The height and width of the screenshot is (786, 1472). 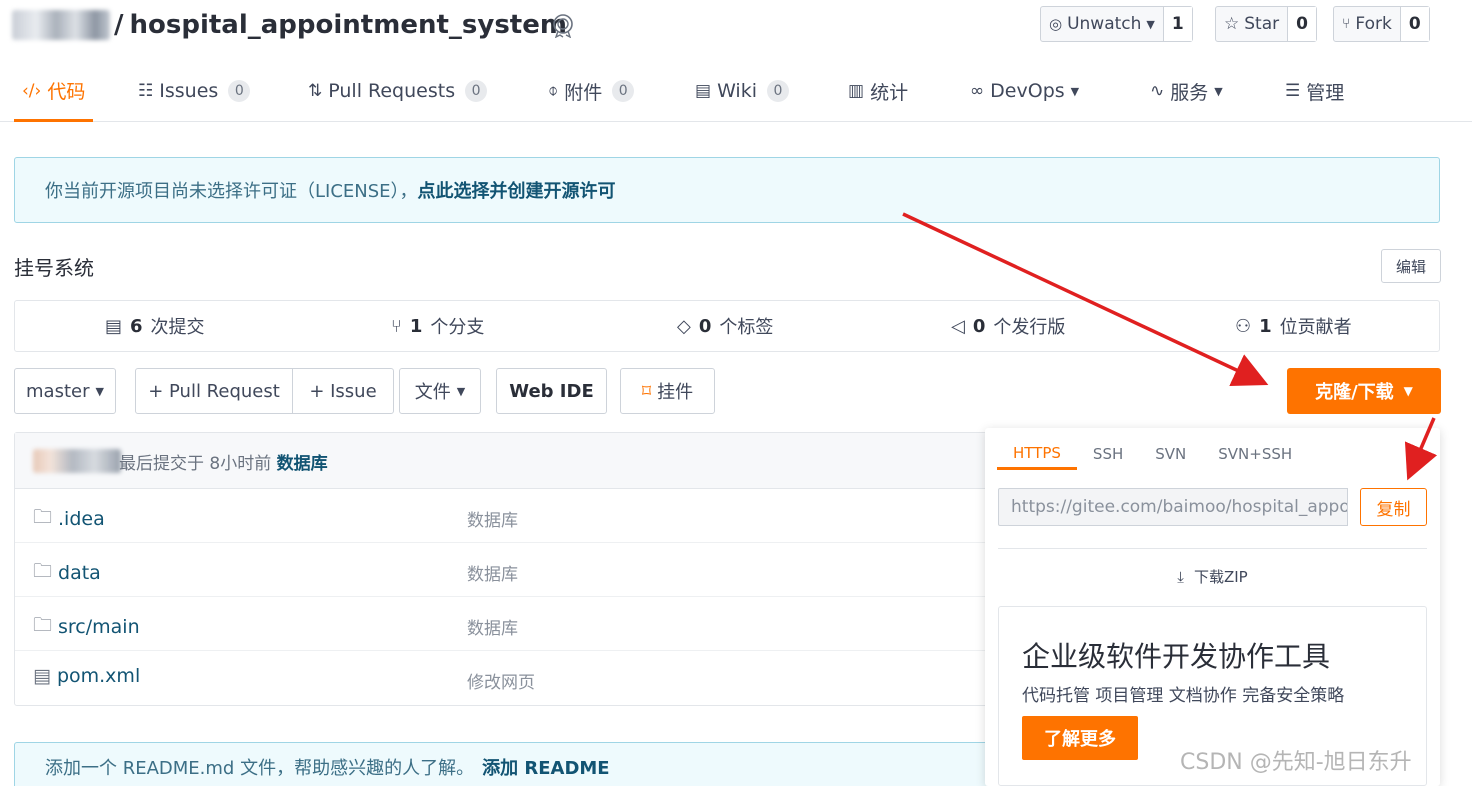 I want to click on service-icon: ∿, so click(x=1157, y=91).